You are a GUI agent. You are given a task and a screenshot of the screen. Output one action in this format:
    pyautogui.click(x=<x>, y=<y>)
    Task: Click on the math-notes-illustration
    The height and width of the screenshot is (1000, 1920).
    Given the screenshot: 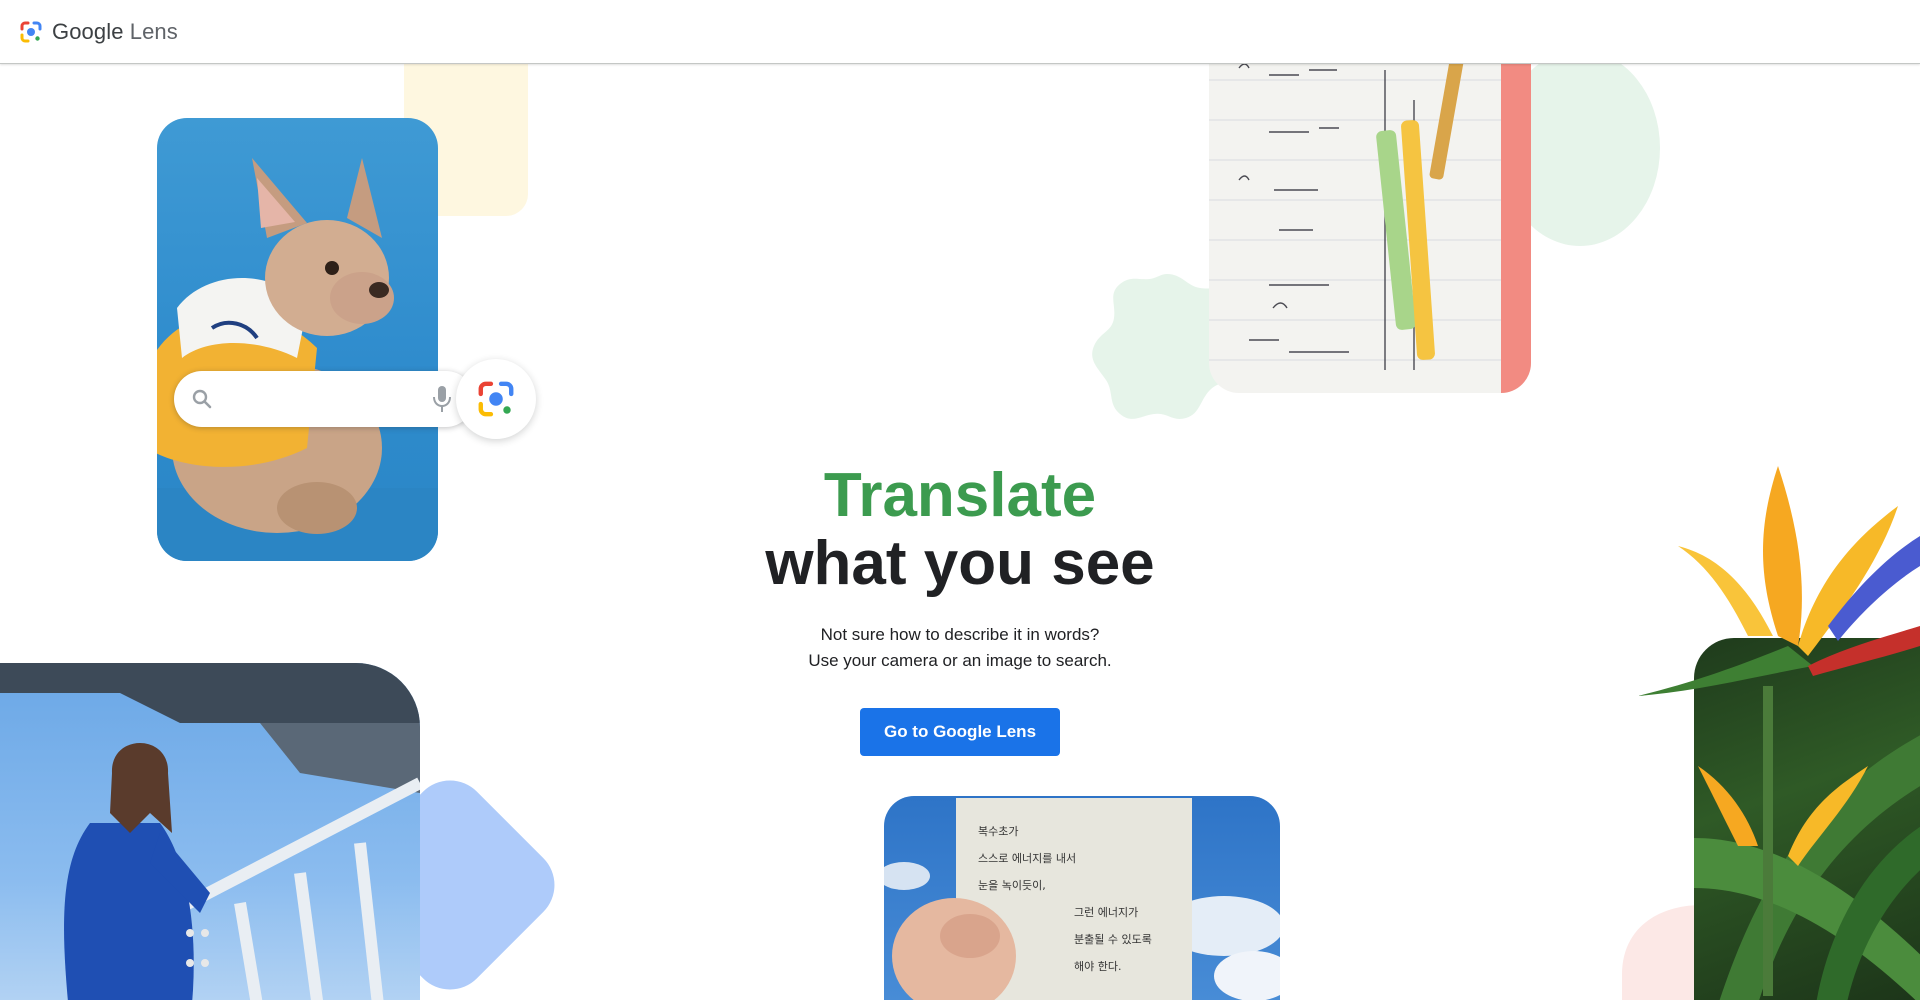 What is the action you would take?
    pyautogui.click(x=1370, y=216)
    